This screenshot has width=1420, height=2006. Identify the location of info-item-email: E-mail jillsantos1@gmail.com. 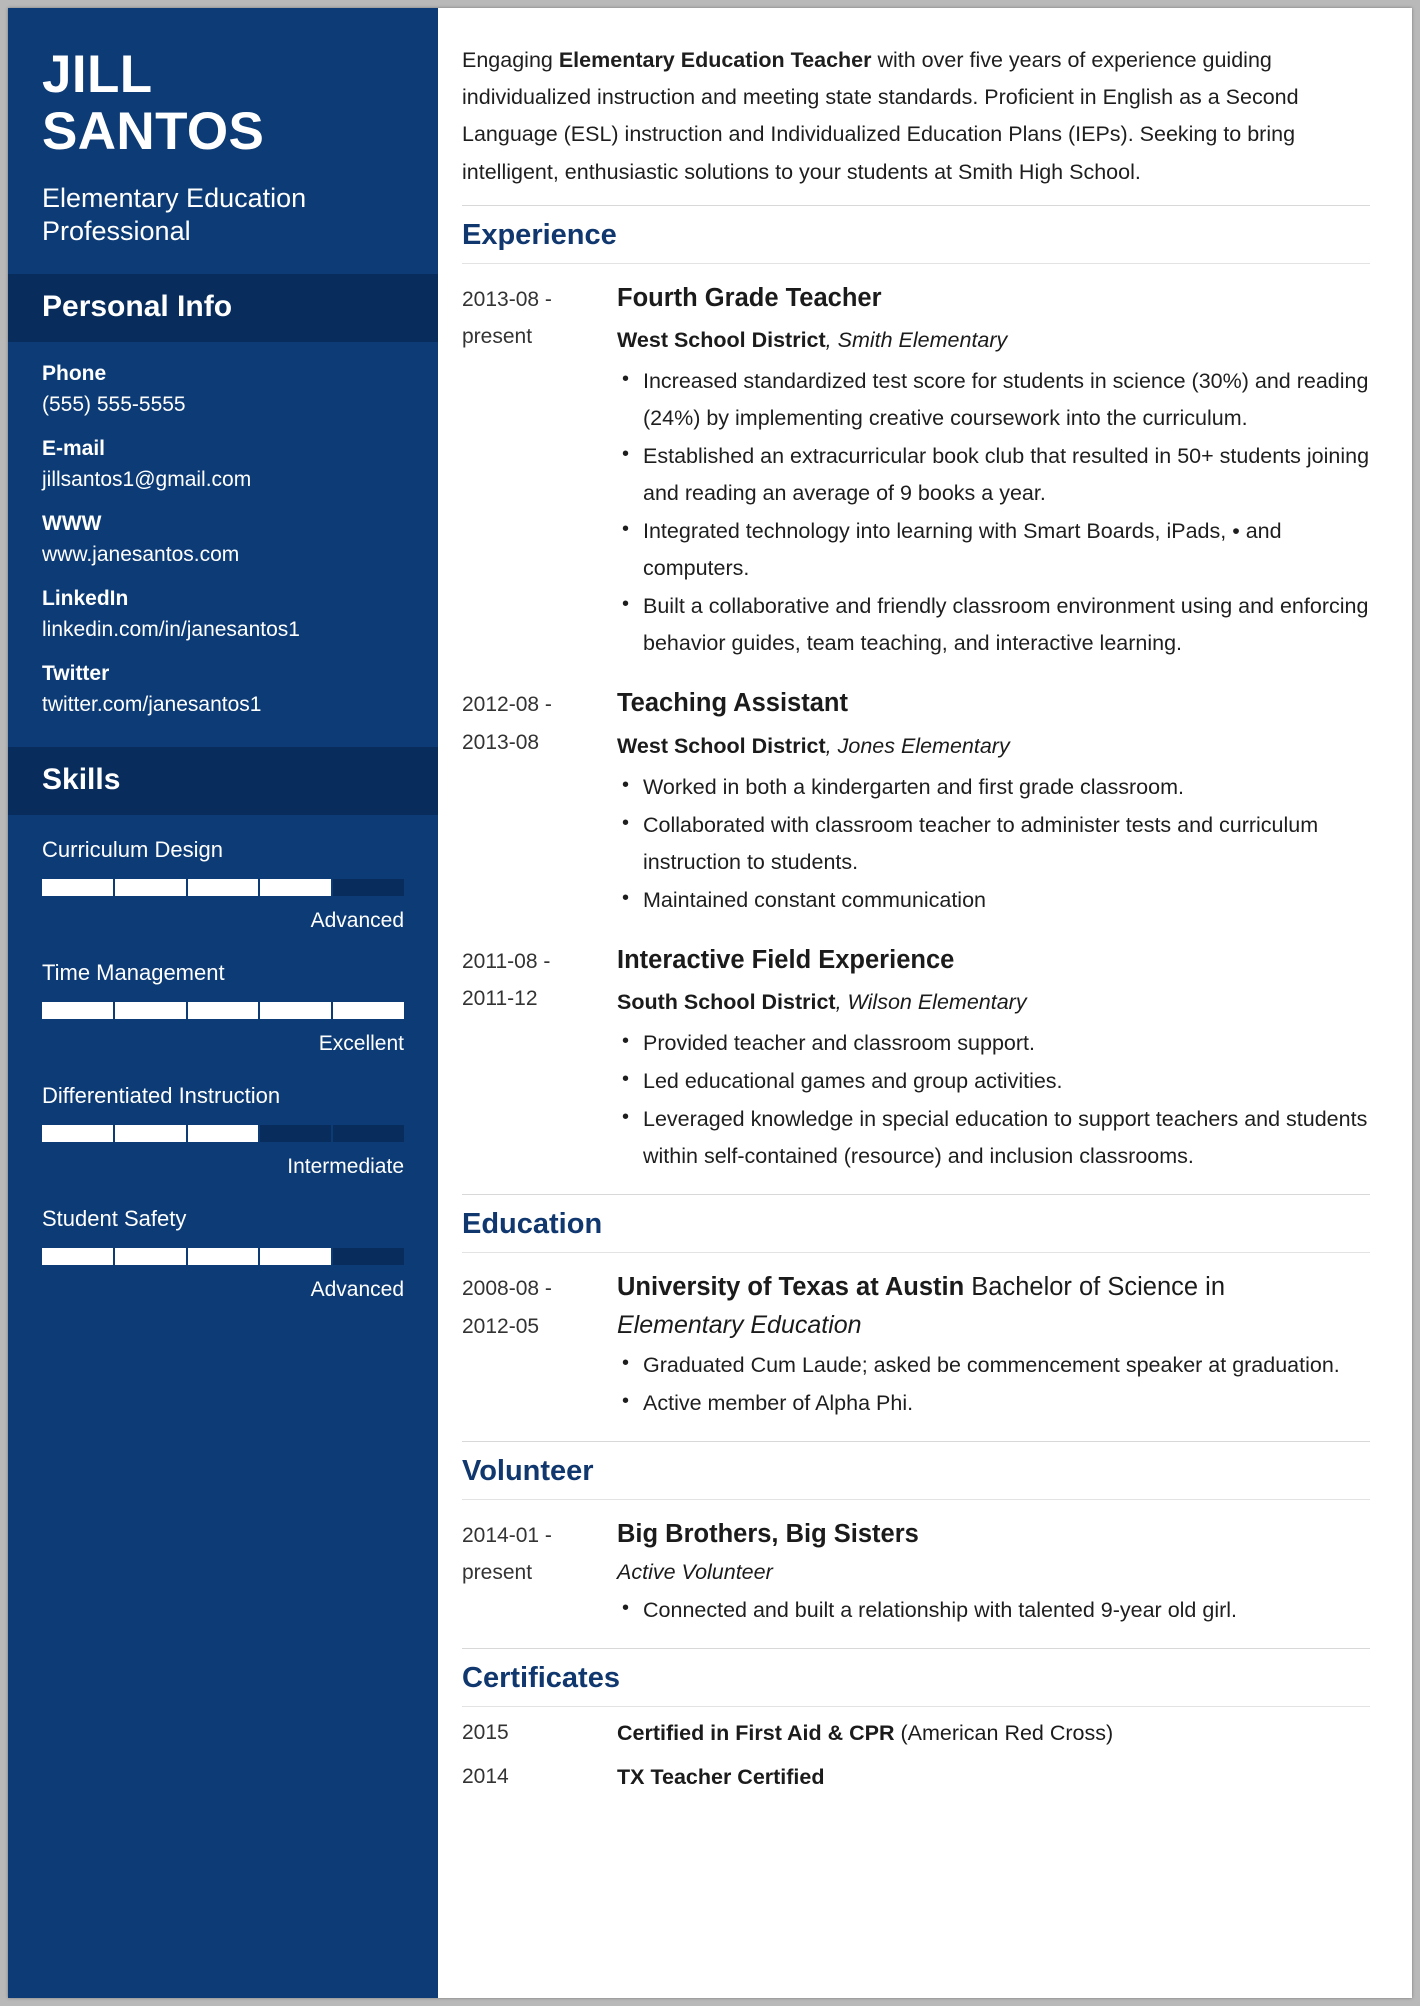
(223, 464).